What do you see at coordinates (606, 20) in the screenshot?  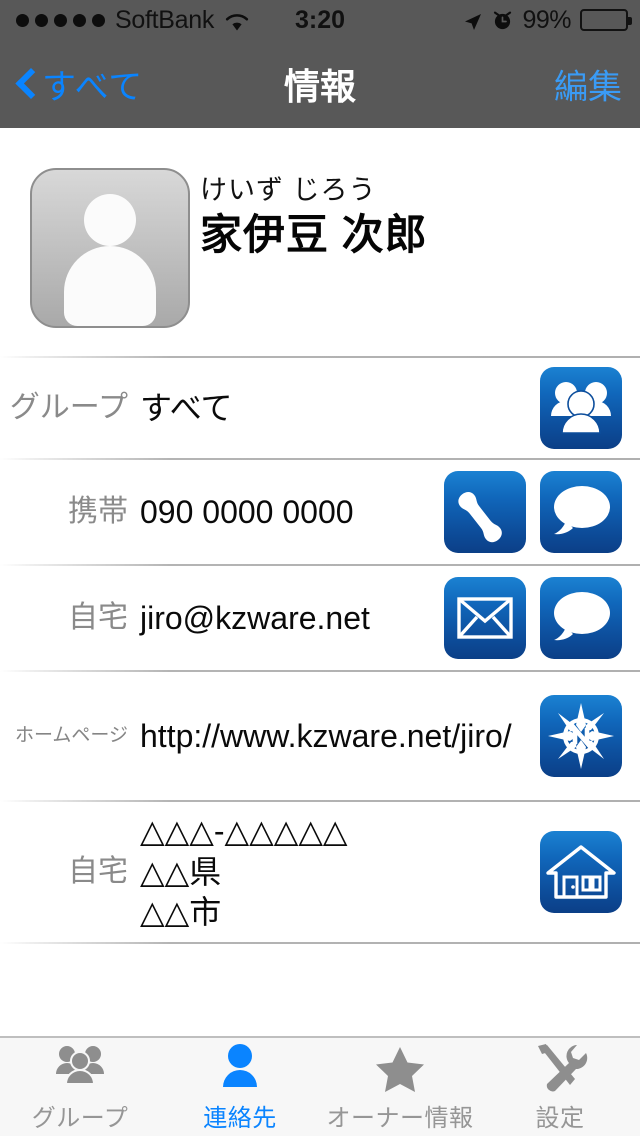 I see `battery-full-icon` at bounding box center [606, 20].